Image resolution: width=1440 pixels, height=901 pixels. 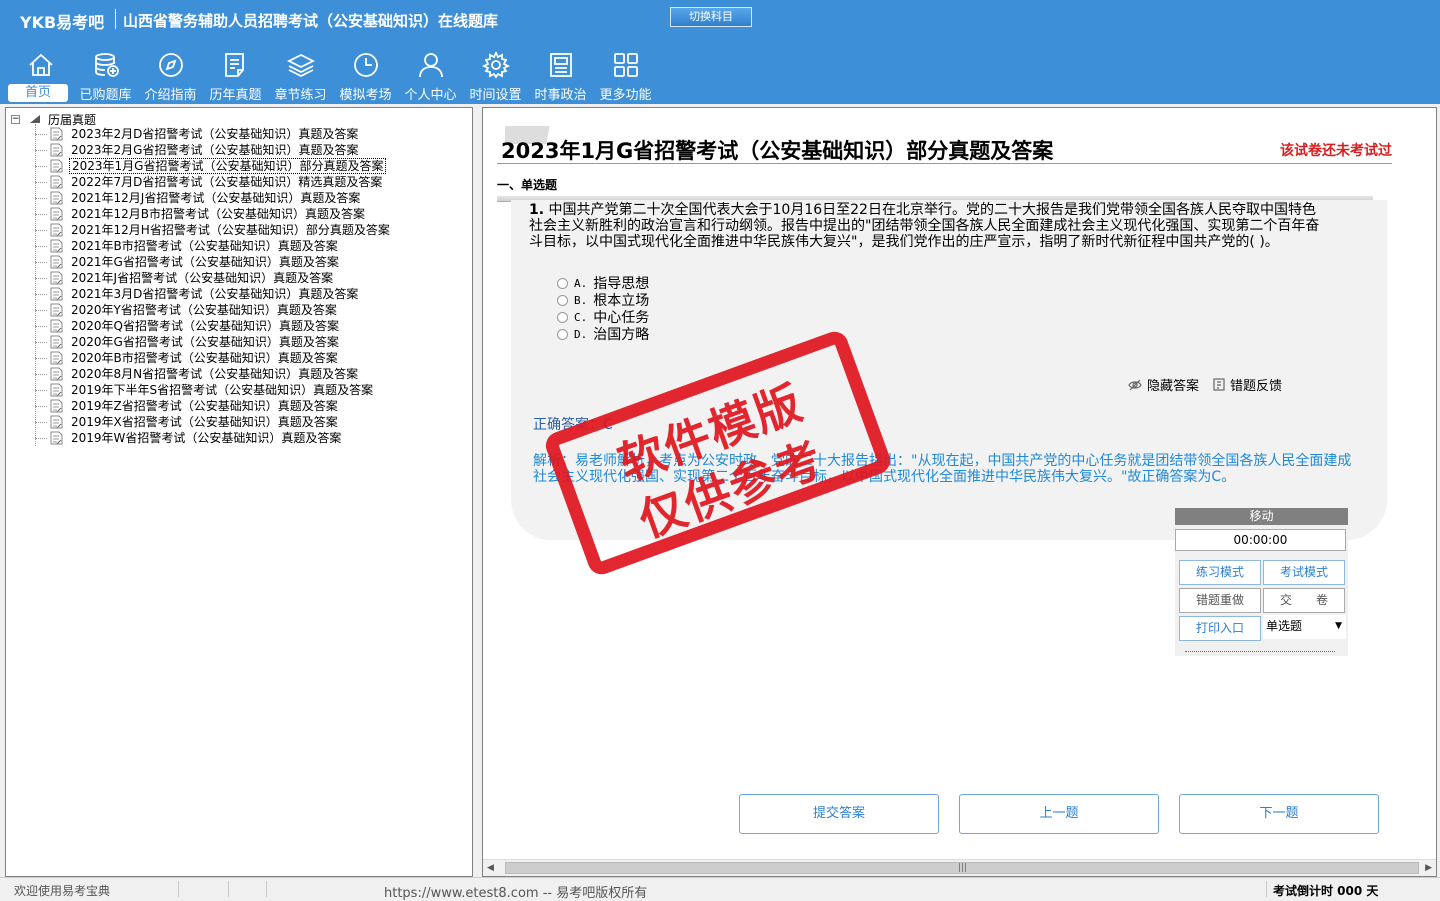 I want to click on radio-c, so click(x=562, y=317).